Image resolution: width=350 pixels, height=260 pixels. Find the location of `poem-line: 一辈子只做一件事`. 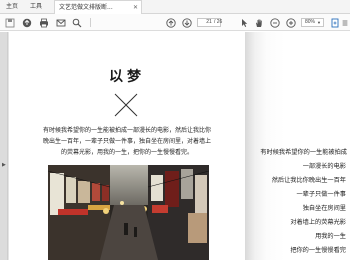

poem-line: 一辈子只做一件事 is located at coordinates (321, 194).